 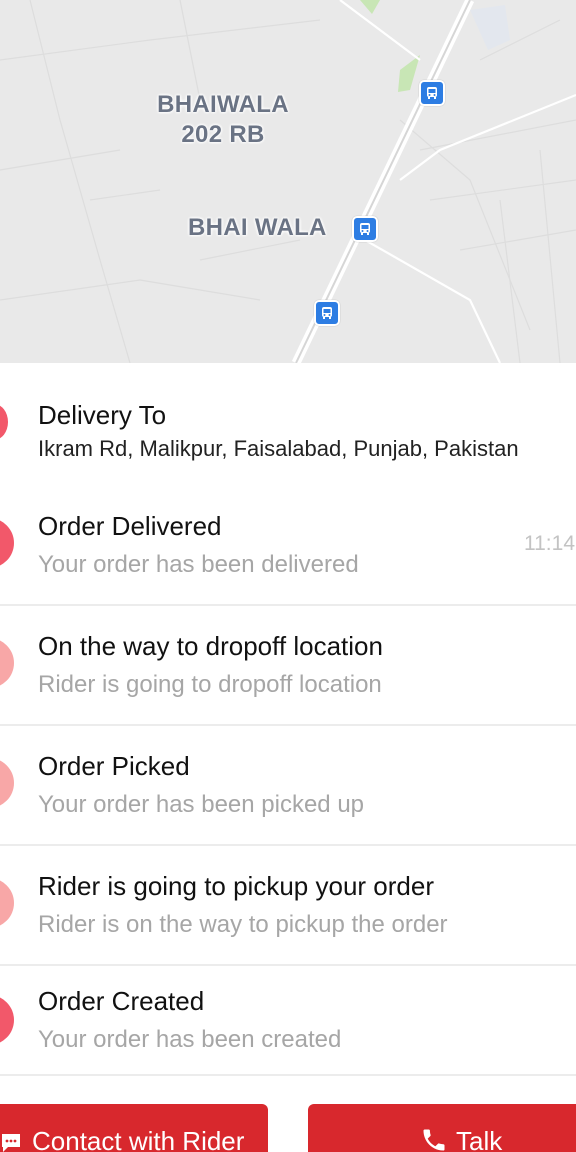 What do you see at coordinates (210, 684) in the screenshot?
I see `timeline-item-subtitle: Rider is going to dropoff location` at bounding box center [210, 684].